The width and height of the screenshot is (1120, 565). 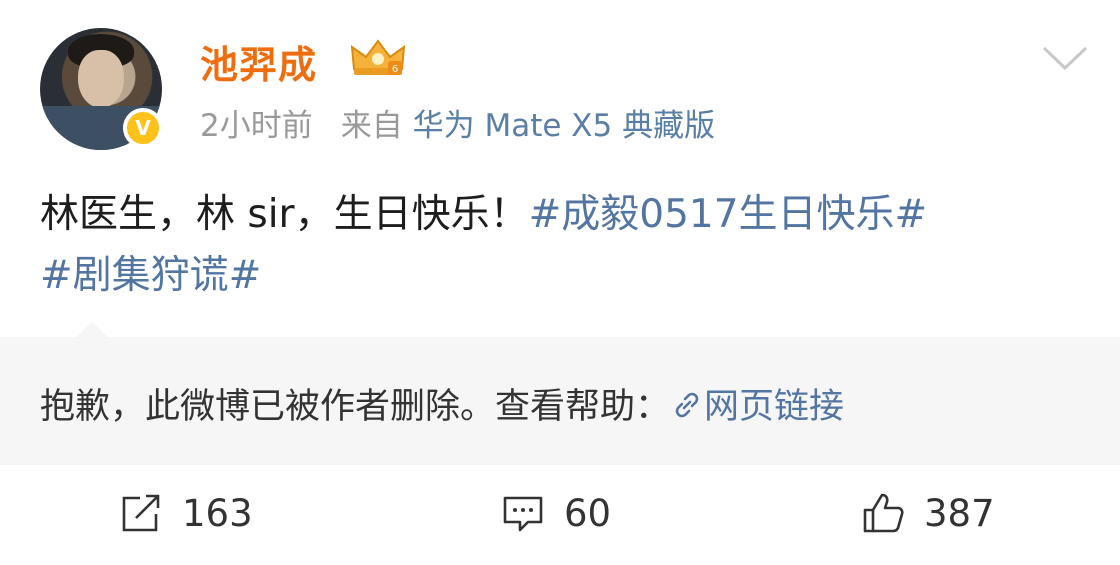 What do you see at coordinates (217, 513) in the screenshot?
I see `repost-count: 163` at bounding box center [217, 513].